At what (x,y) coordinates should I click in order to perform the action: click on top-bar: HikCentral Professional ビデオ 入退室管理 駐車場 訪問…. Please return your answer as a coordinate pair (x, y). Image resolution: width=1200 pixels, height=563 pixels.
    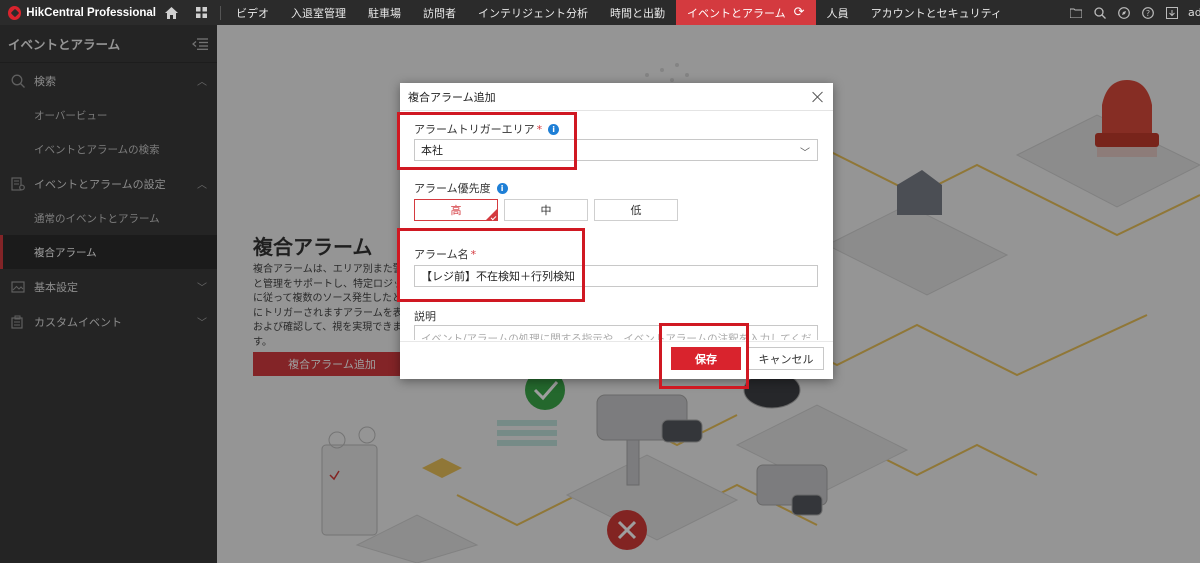
    Looking at the image, I should click on (600, 12).